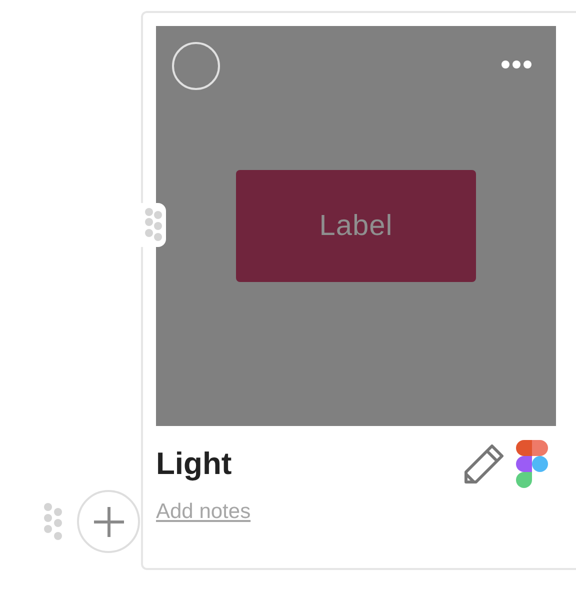 This screenshot has height=614, width=576. What do you see at coordinates (196, 66) in the screenshot?
I see `select-checkbox` at bounding box center [196, 66].